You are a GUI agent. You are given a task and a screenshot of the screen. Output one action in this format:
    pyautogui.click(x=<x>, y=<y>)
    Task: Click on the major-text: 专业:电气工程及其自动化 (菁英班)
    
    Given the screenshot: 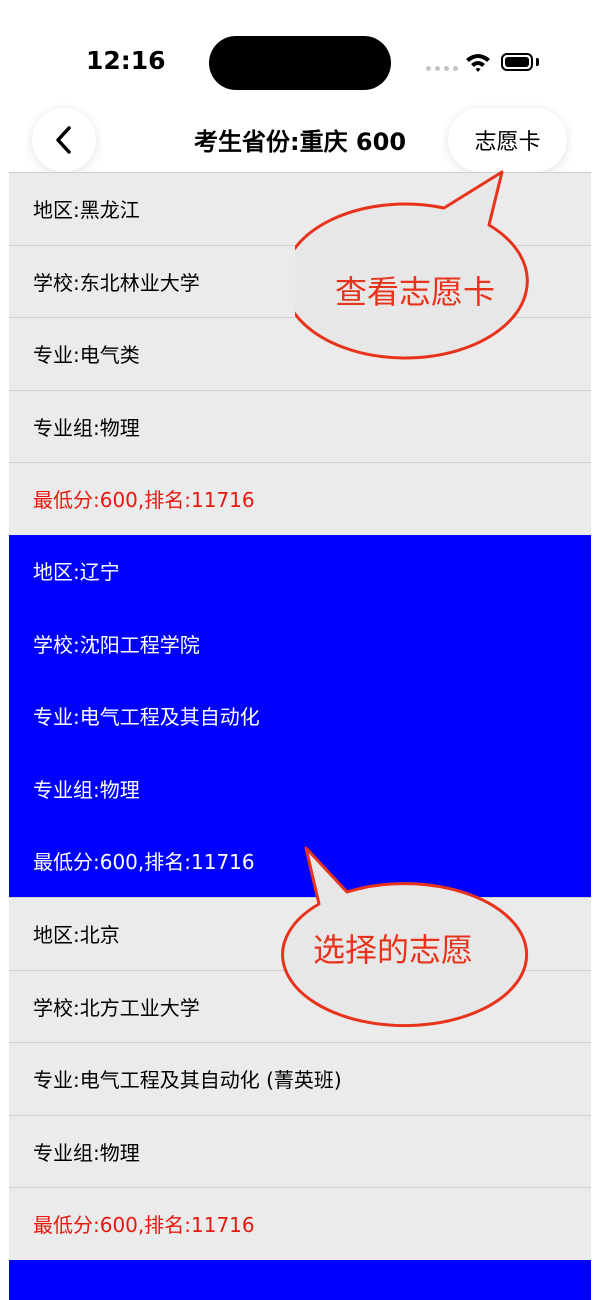 What is the action you would take?
    pyautogui.click(x=300, y=1078)
    